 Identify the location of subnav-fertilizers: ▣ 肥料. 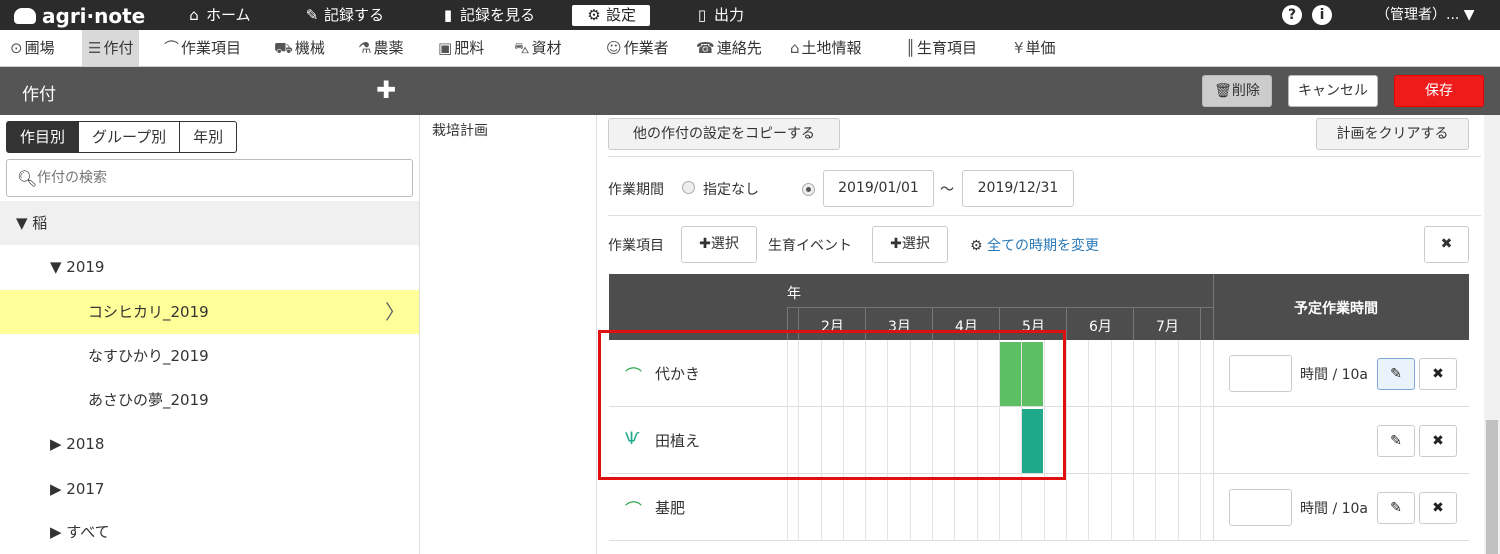
(461, 48).